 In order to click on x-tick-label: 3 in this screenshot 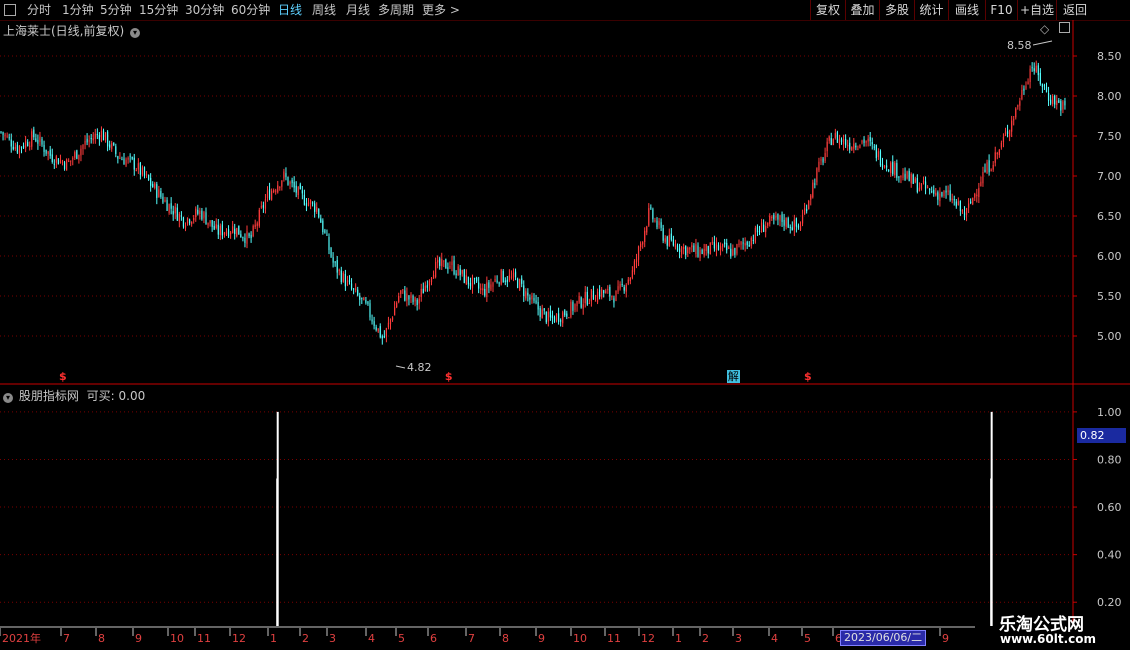, I will do `click(738, 638)`.